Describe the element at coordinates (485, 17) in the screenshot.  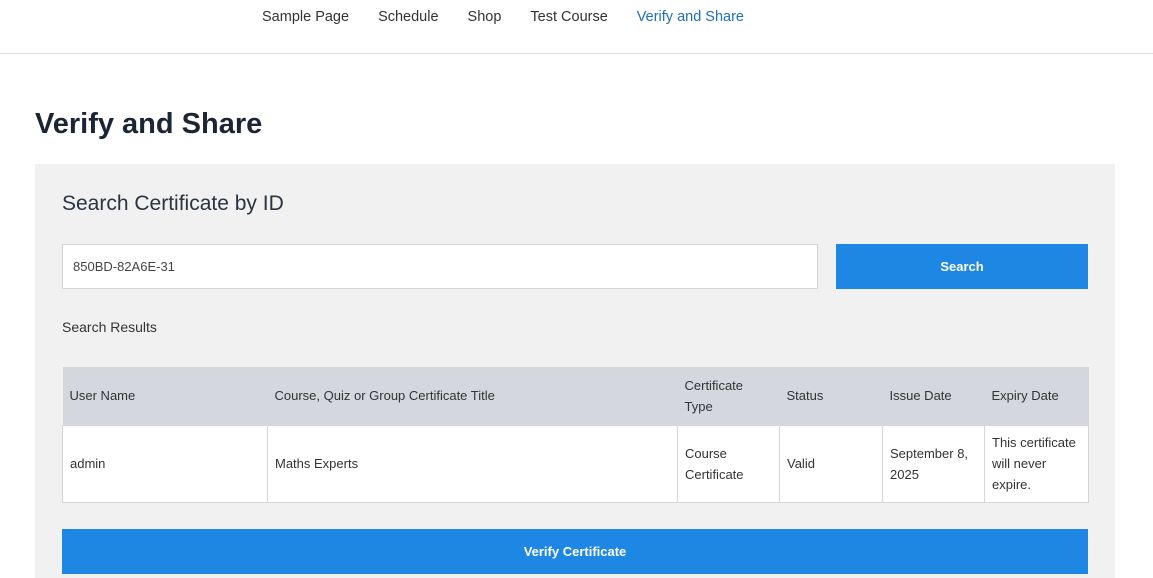
I see `nav-item-shop: Shop` at that location.